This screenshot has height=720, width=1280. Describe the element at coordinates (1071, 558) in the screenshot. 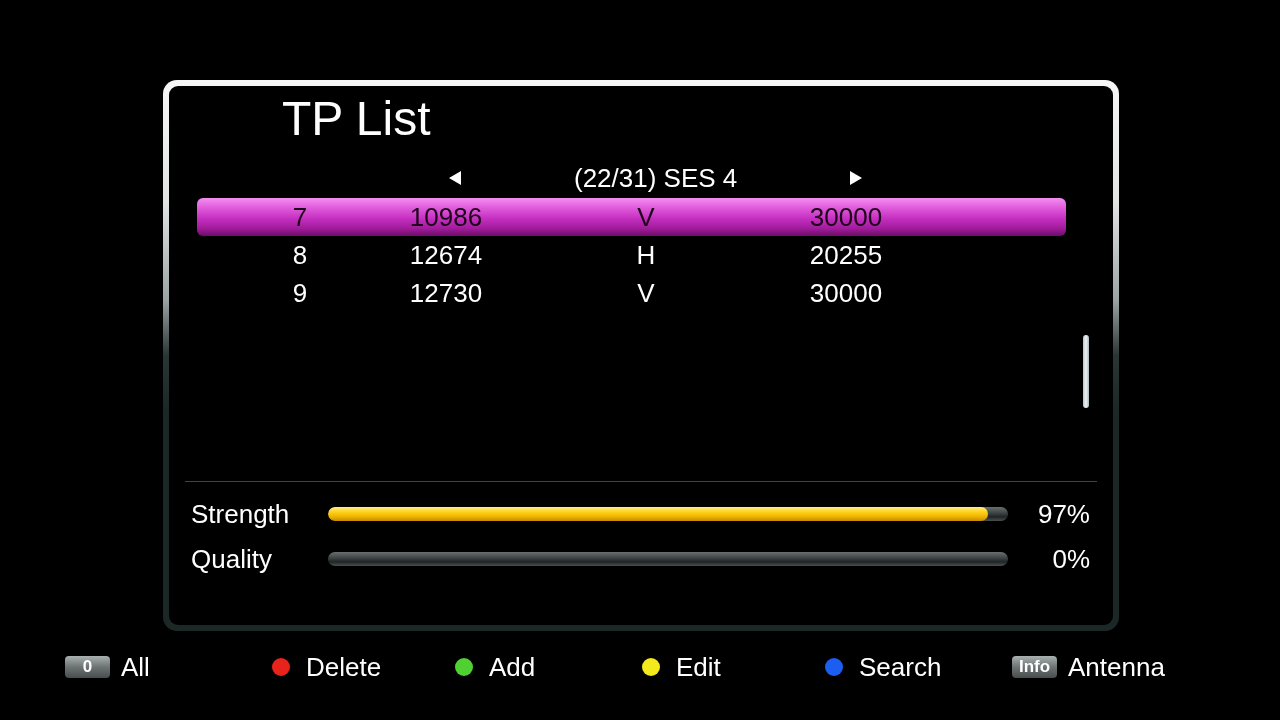

I see `meter-reading: 0%` at that location.